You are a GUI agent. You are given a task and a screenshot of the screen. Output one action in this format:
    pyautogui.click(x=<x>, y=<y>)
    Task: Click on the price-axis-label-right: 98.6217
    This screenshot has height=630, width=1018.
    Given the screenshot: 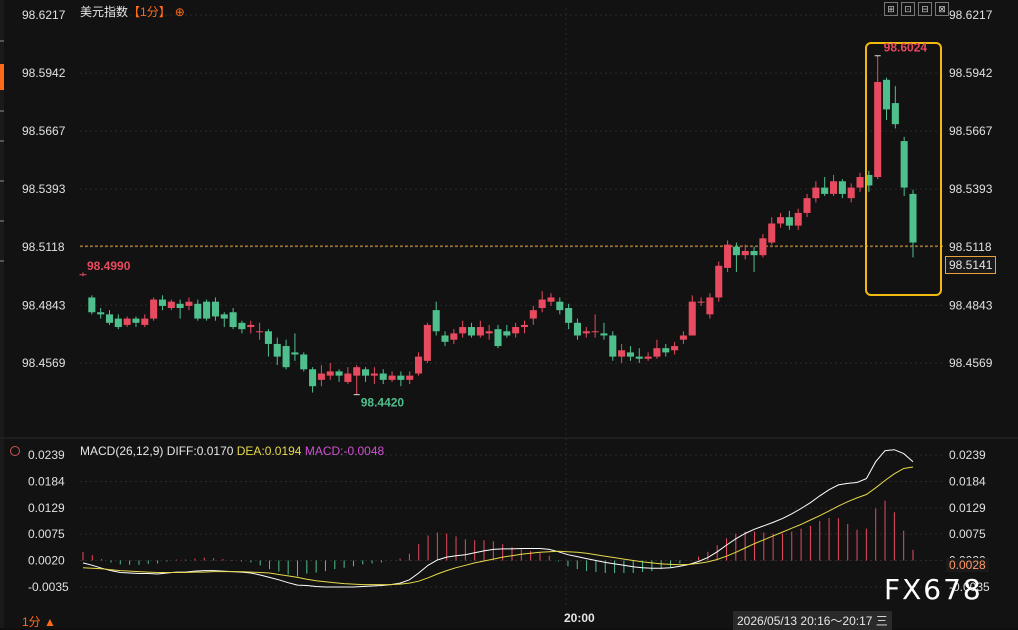 What is the action you would take?
    pyautogui.click(x=971, y=15)
    